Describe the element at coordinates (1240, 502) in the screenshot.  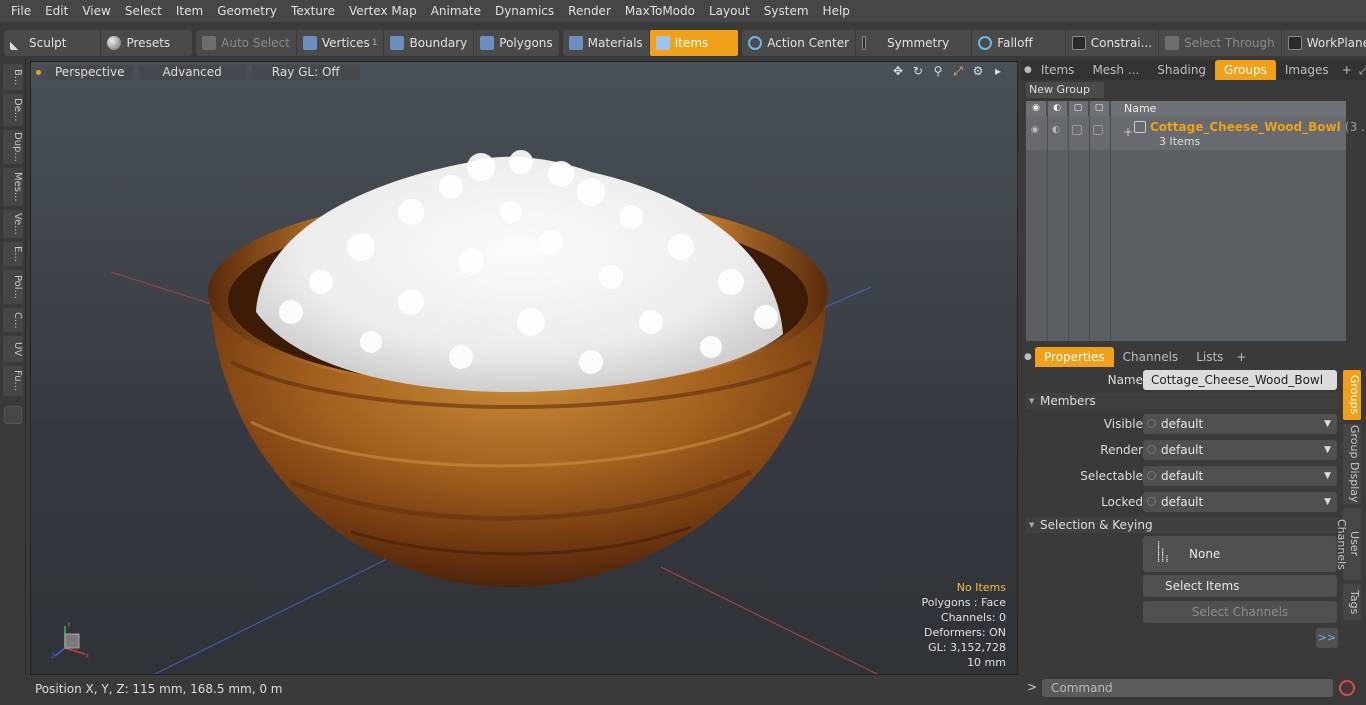
I see `locked-dropdown: default ▼` at that location.